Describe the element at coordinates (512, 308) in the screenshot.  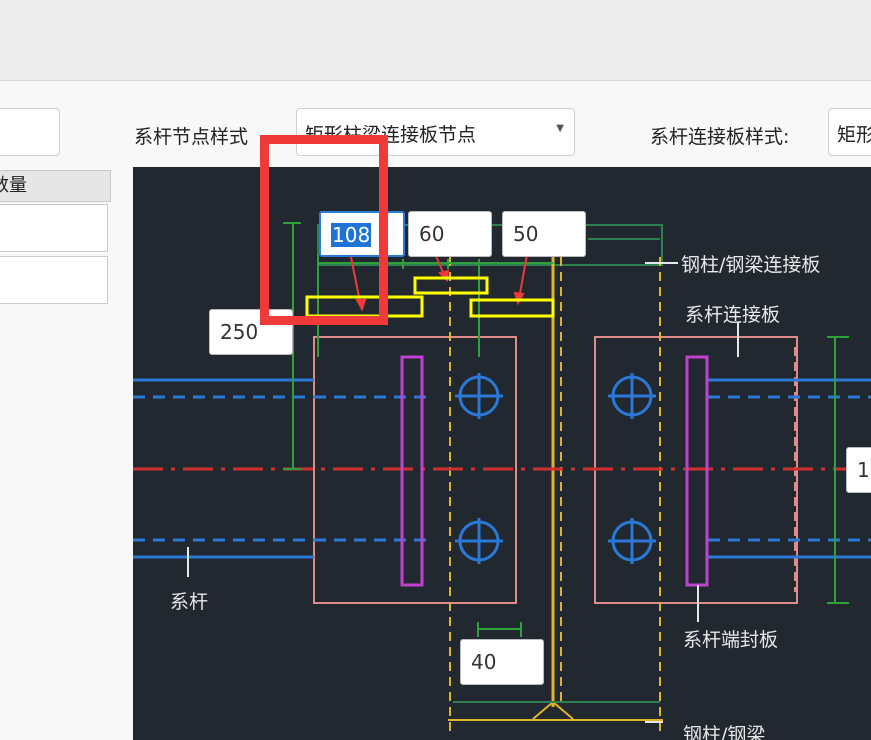
I see `yellow-highlight-box` at that location.